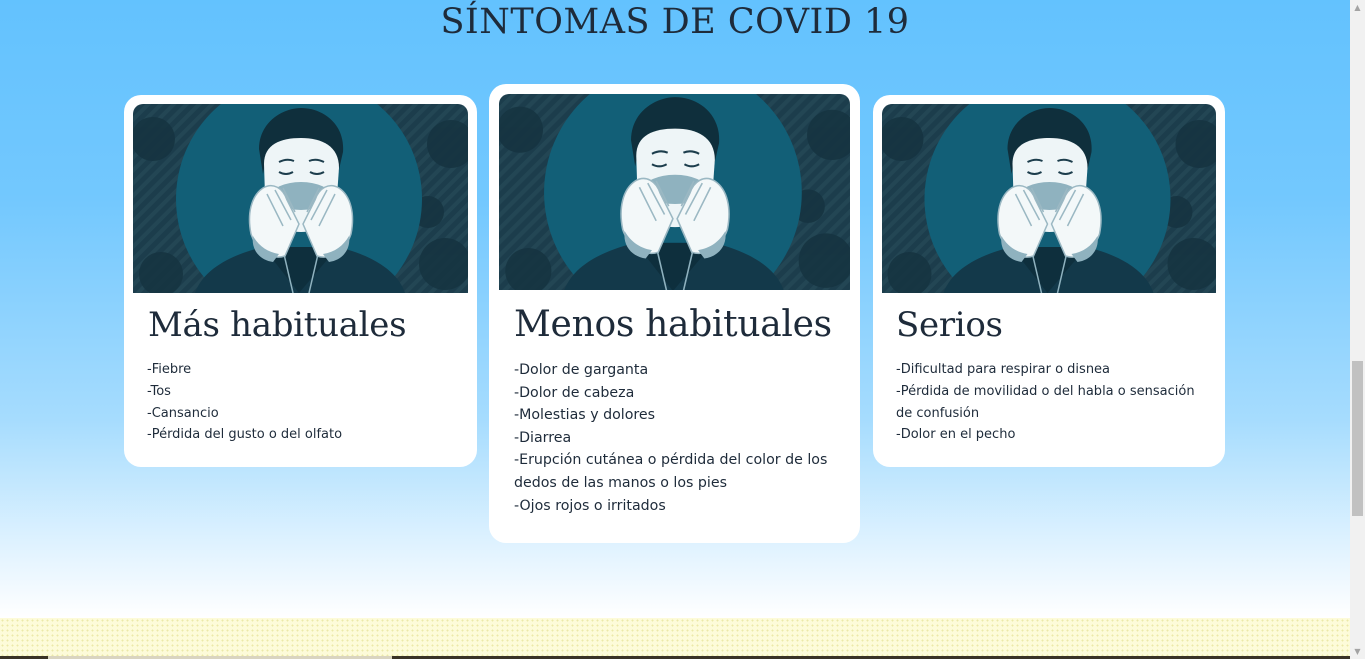  Describe the element at coordinates (1357, 7) in the screenshot. I see `triangle-up-icon: ▲` at that location.